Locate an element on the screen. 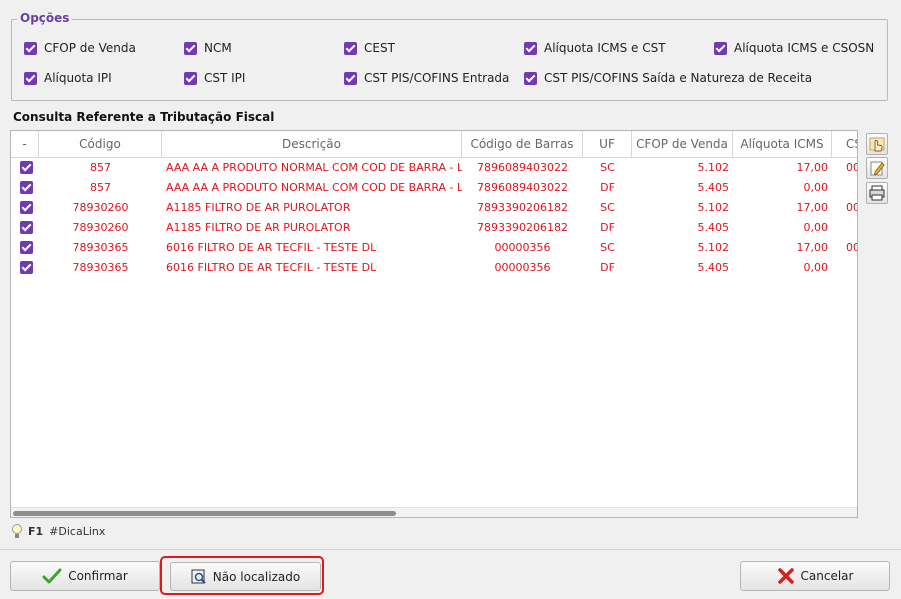  option-cst-ipi: CST IPI is located at coordinates (214, 78).